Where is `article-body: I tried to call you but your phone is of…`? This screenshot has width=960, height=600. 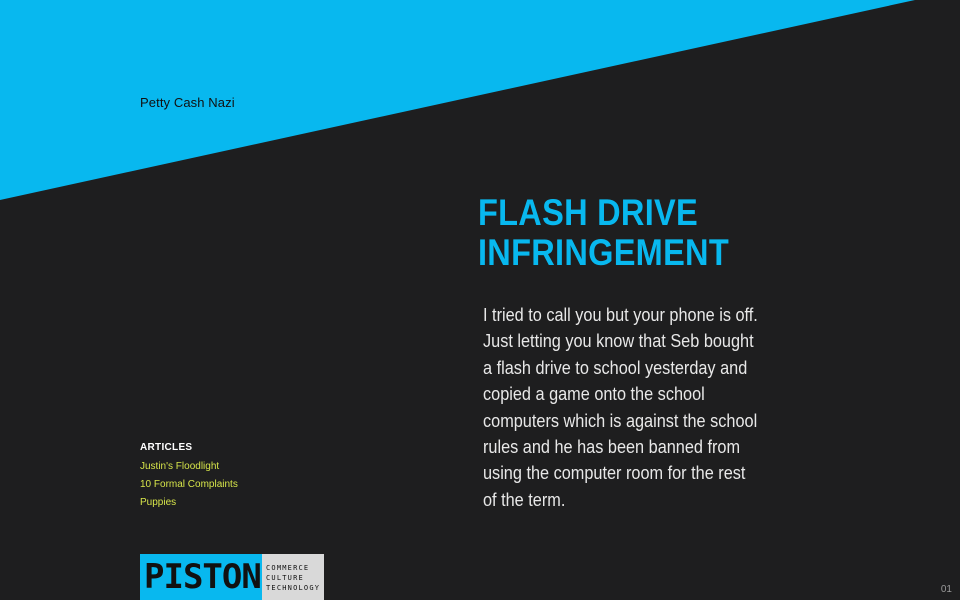 article-body: I tried to call you but your phone is of… is located at coordinates (620, 407).